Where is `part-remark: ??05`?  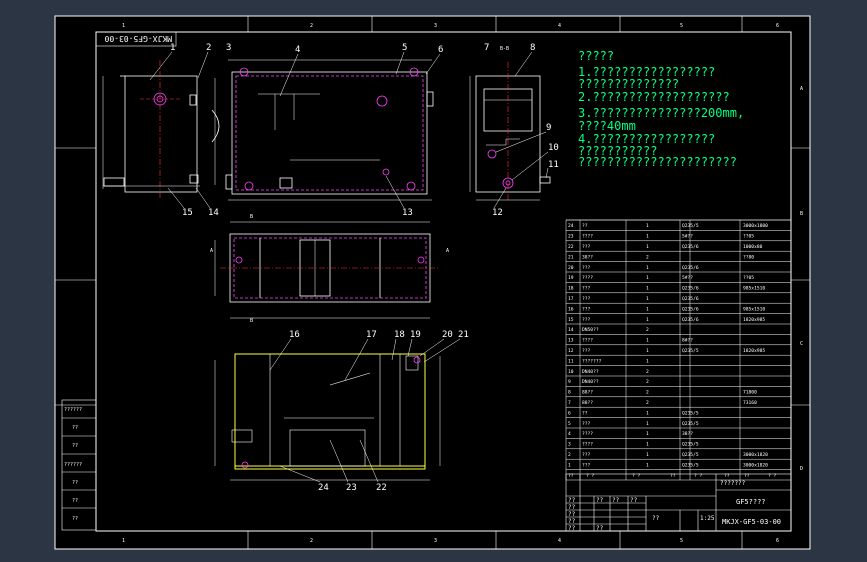
part-remark: ??05 is located at coordinates (748, 278).